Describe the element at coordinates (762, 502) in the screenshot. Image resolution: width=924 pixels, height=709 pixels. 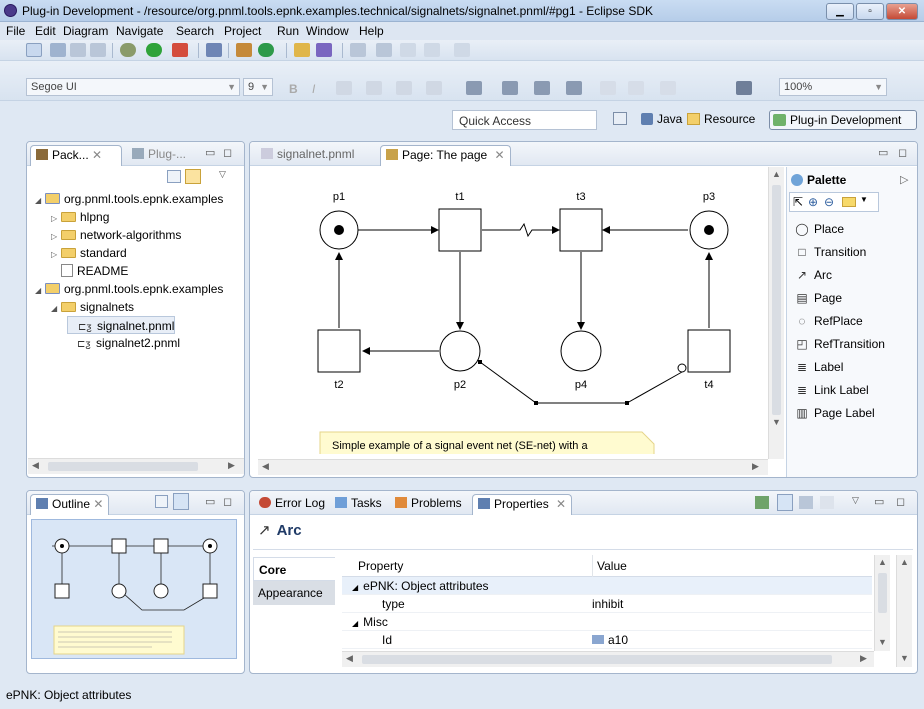
I see `pin-view-icon` at that location.